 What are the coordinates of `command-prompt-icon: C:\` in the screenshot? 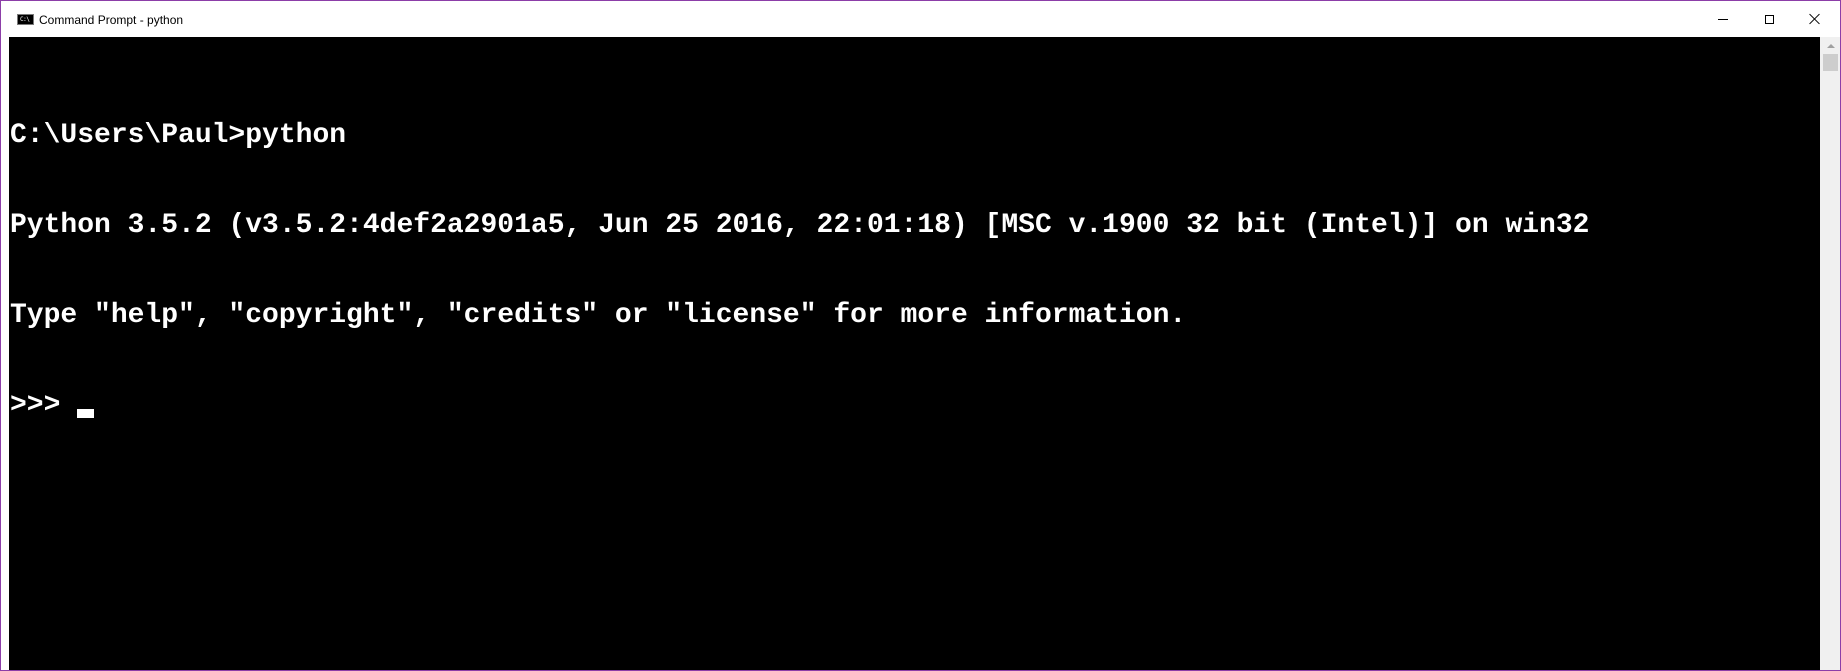 It's located at (25, 19).